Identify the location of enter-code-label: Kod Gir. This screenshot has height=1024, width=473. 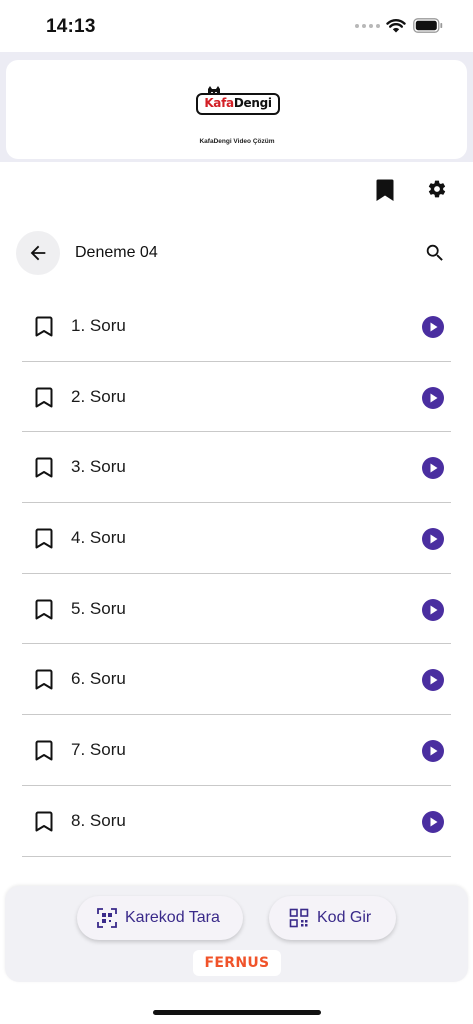
(344, 917).